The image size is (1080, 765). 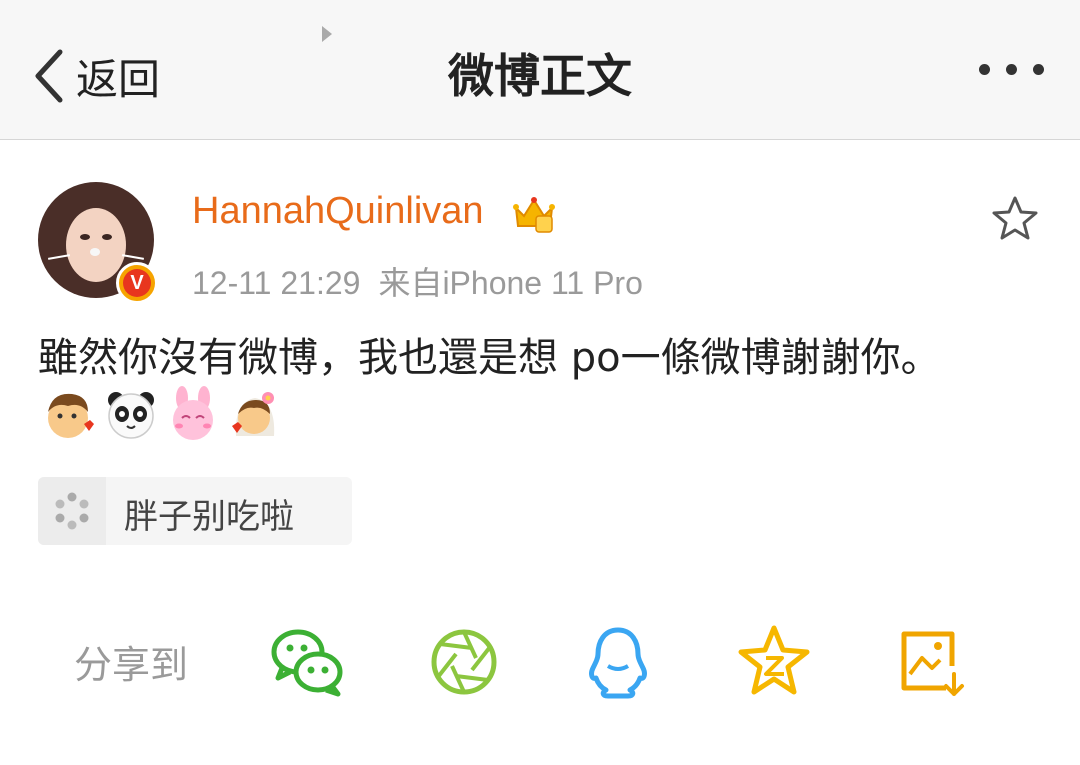 I want to click on topic-label: 胖子别吃啦, so click(x=209, y=517).